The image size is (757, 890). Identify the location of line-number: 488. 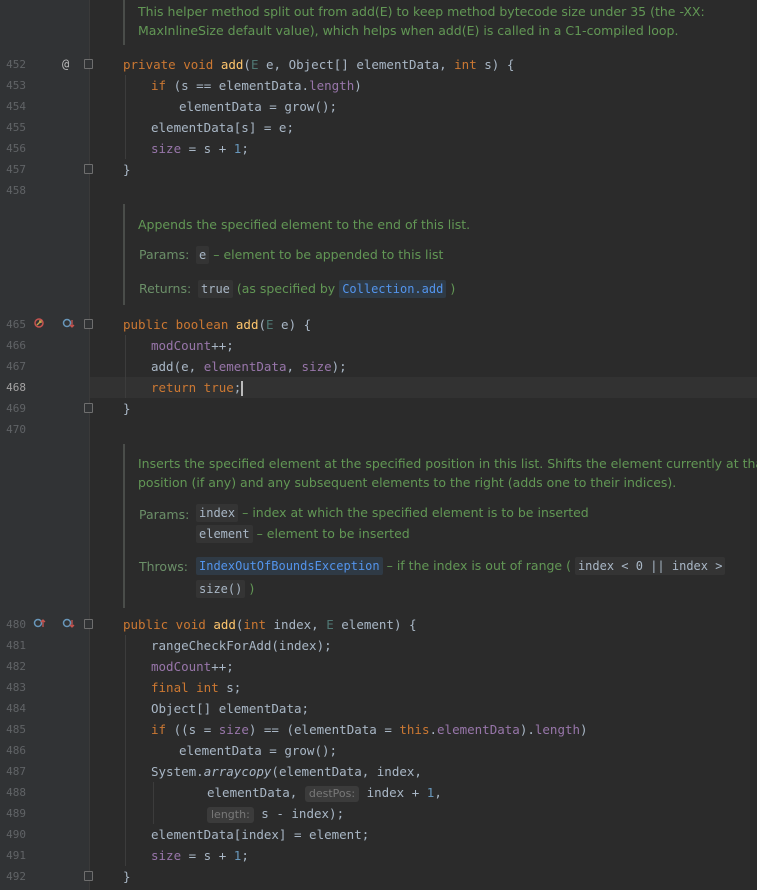
(16, 792).